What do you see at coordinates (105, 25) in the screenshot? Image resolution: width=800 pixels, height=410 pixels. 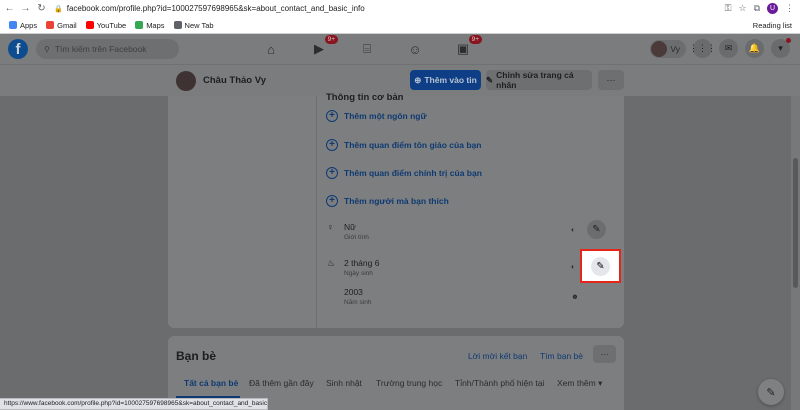 I see `bookmark-youtube: YouTube` at bounding box center [105, 25].